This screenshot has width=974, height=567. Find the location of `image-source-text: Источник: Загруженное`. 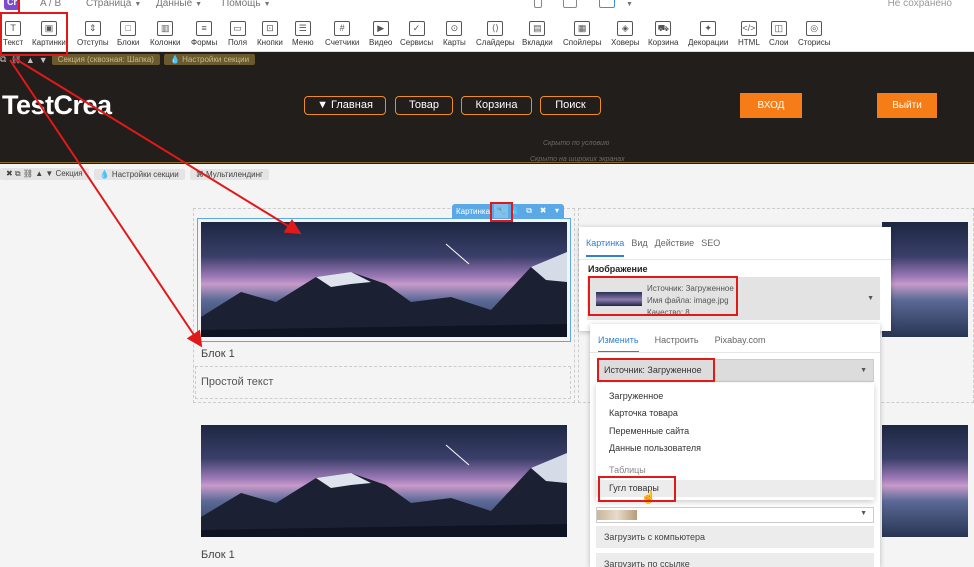

image-source-text: Источник: Загруженное is located at coordinates (690, 288).